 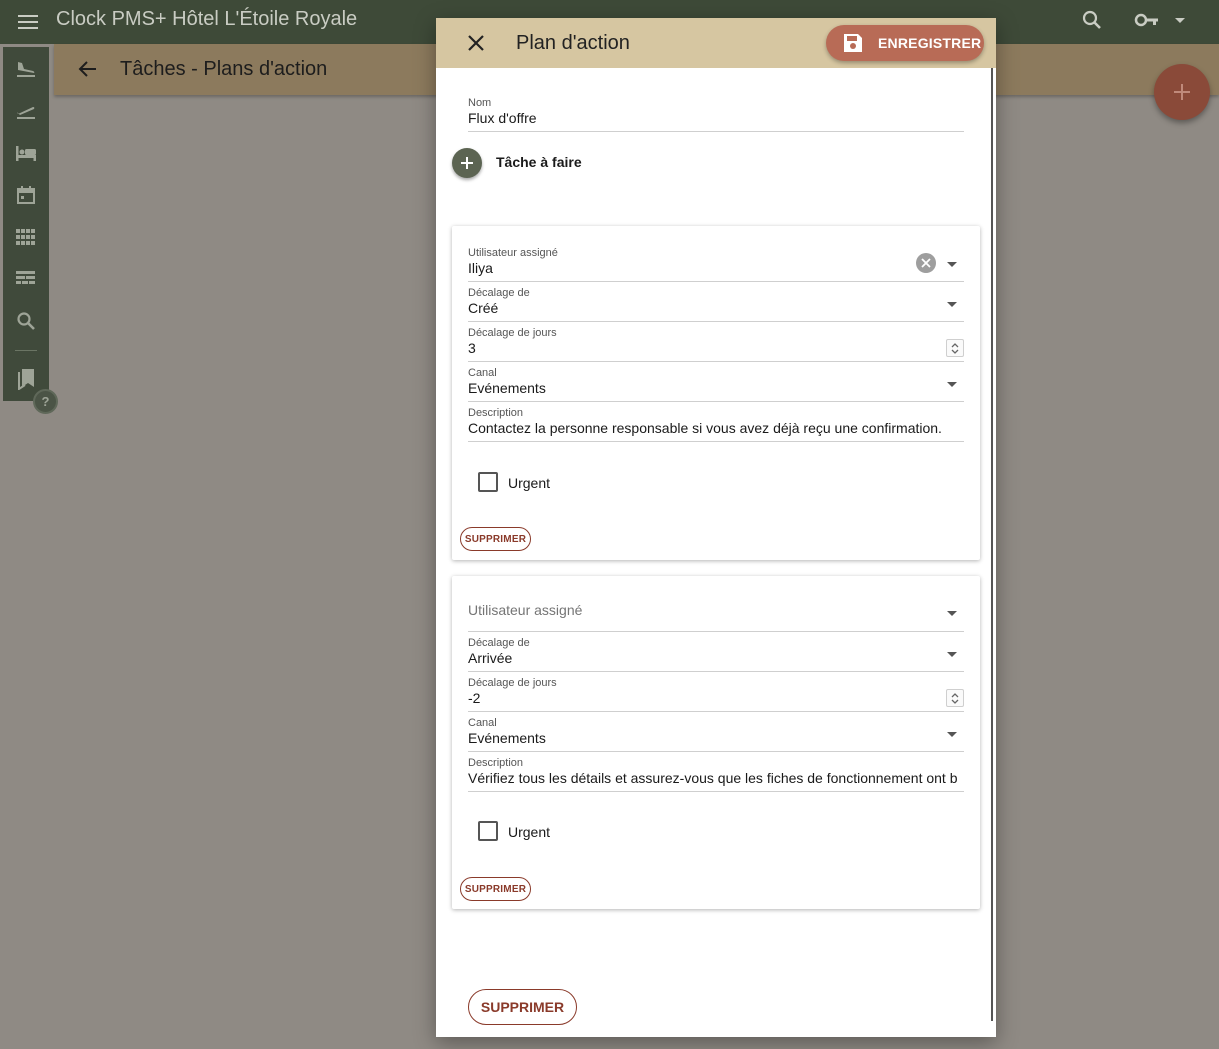 I want to click on offset-from-select: Décalage de Créé, so click(x=716, y=304).